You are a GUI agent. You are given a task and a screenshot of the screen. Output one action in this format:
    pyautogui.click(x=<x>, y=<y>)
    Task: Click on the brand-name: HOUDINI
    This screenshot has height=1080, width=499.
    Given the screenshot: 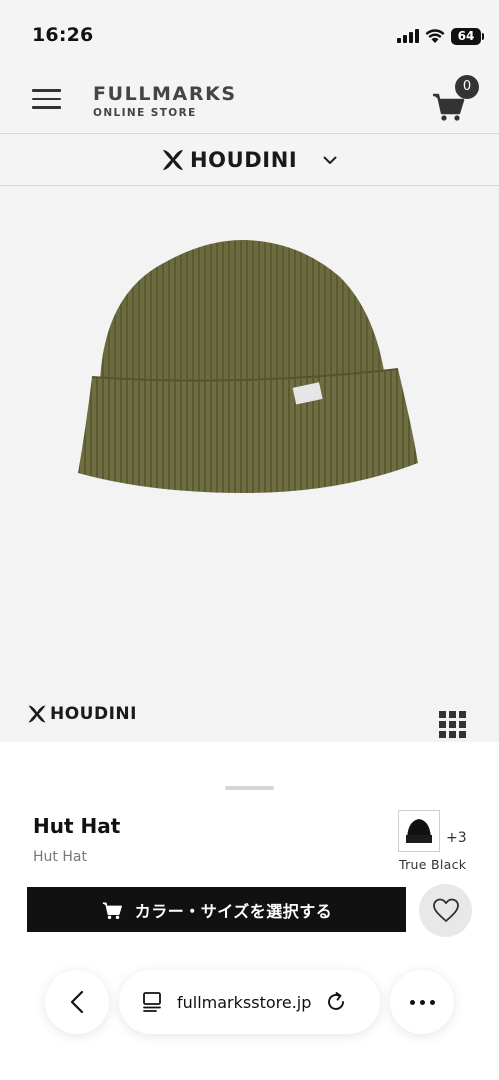 What is the action you would take?
    pyautogui.click(x=244, y=160)
    